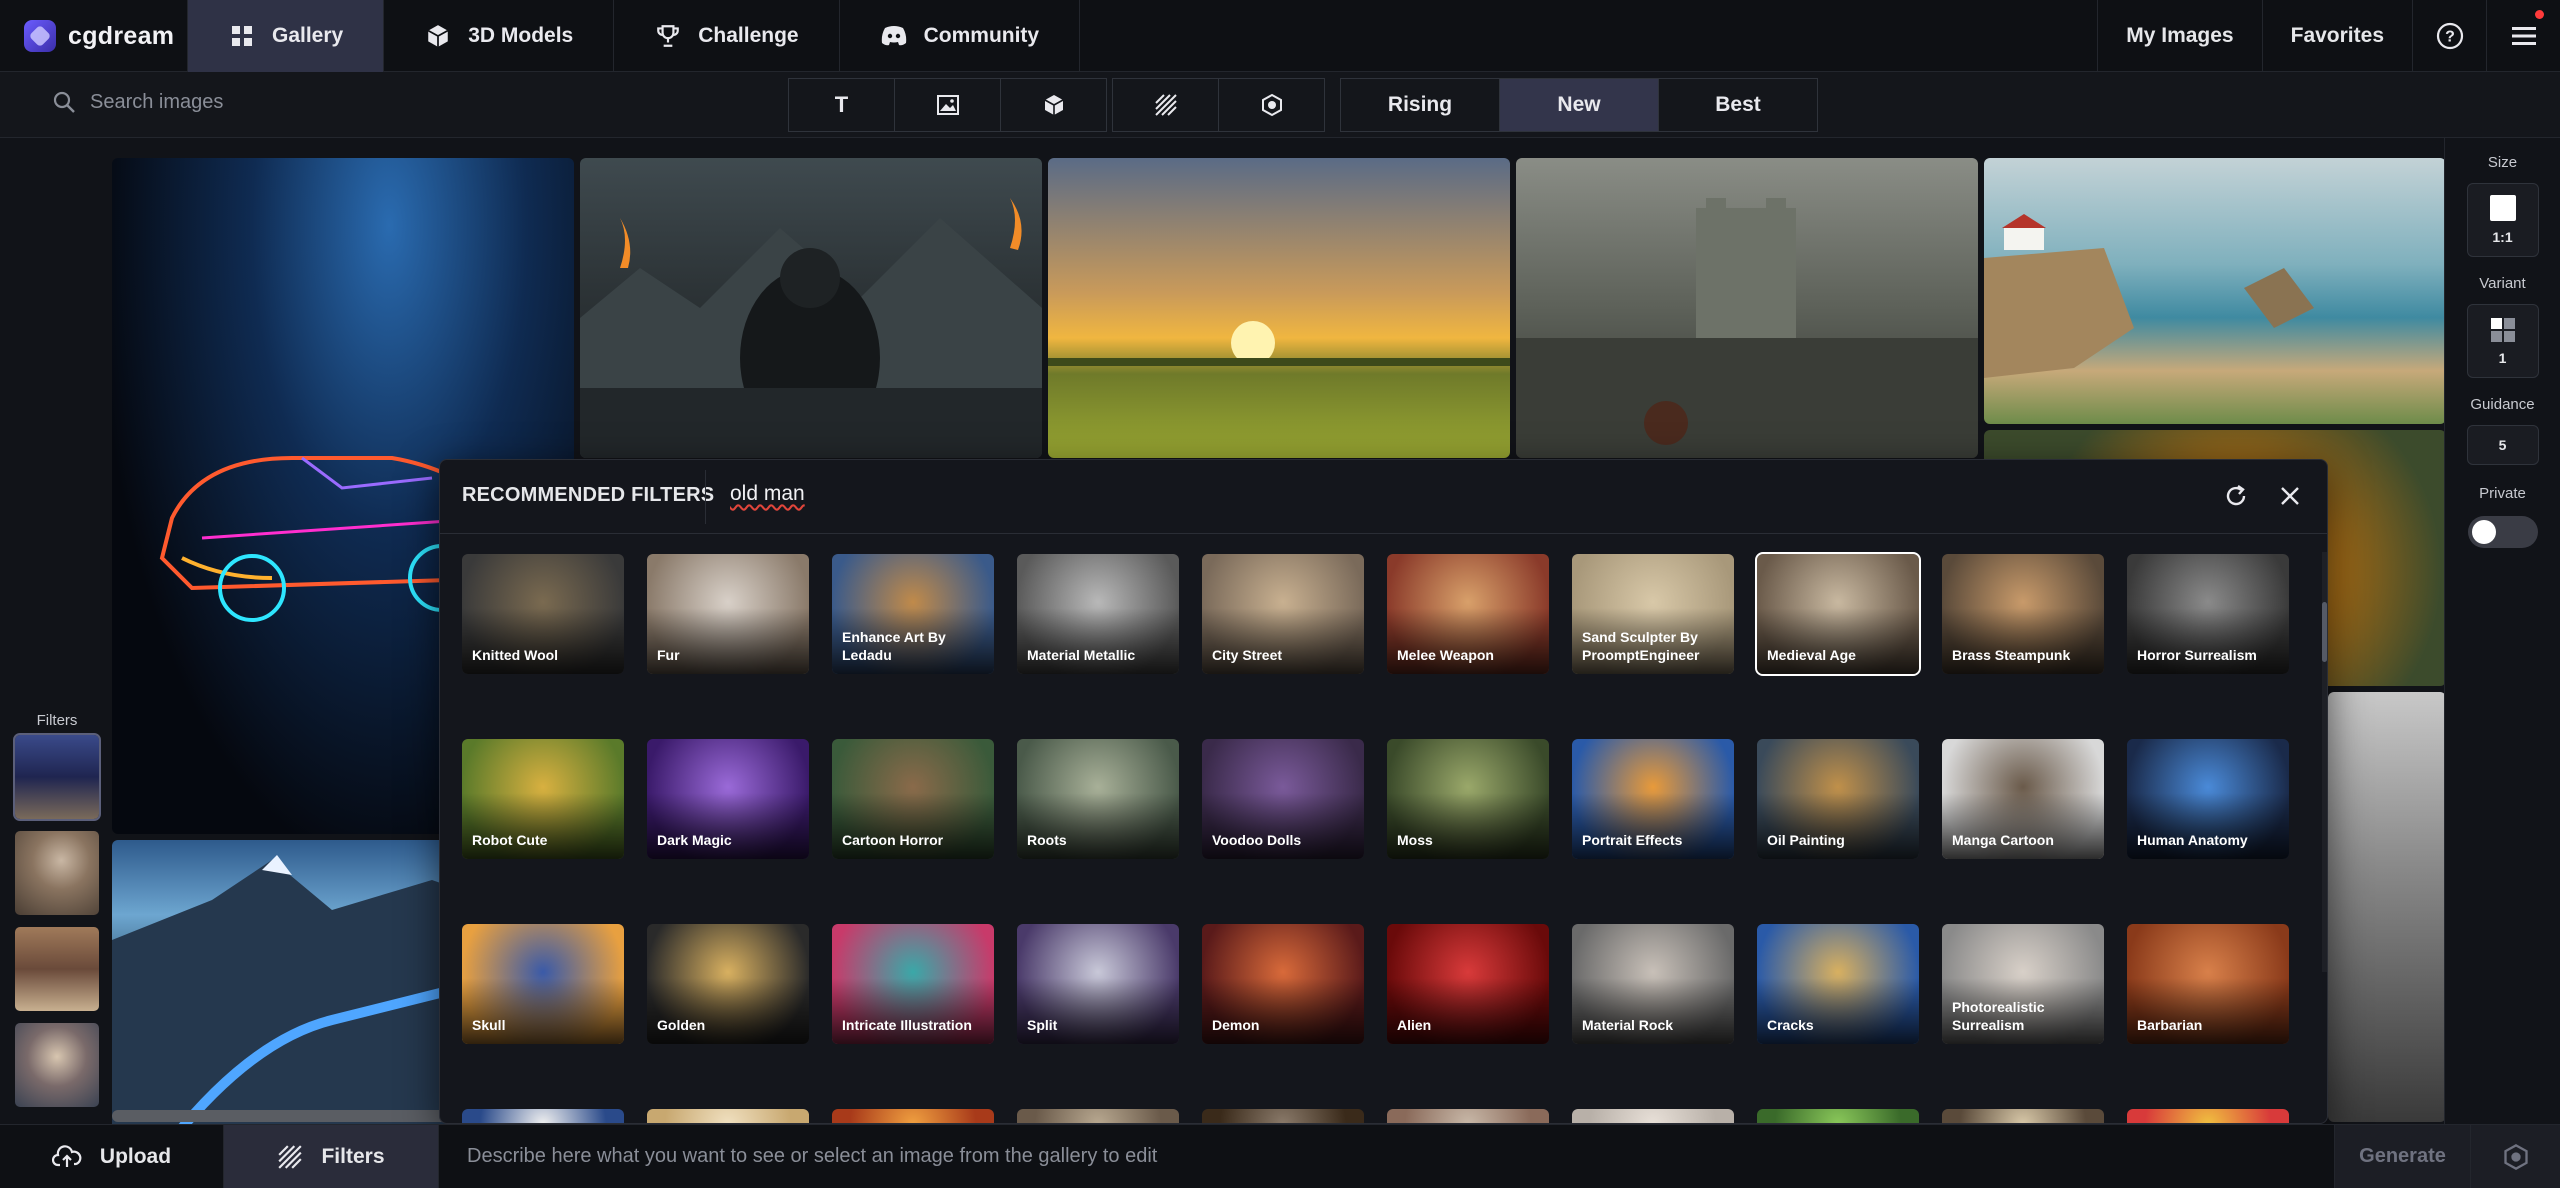 The height and width of the screenshot is (1188, 2560). I want to click on filter-card: Skull, so click(543, 984).